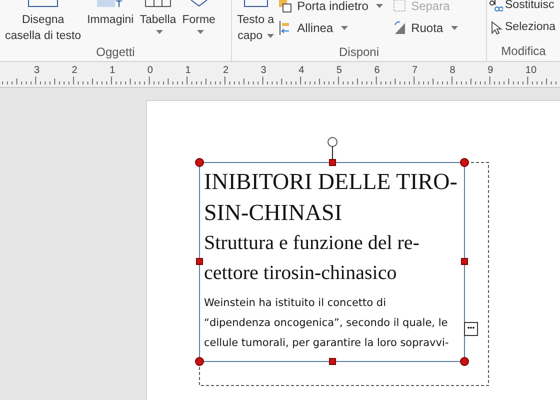 The width and height of the screenshot is (560, 400). I want to click on subheading-line: cettore tirosin-chinasico, so click(300, 273).